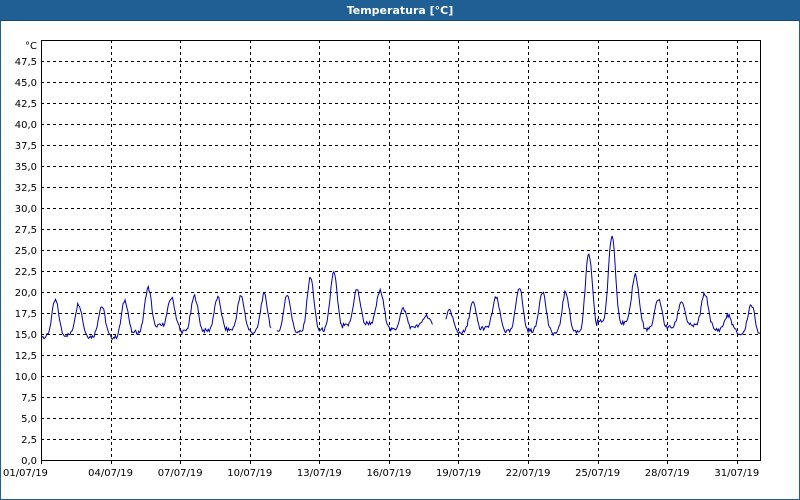 Image resolution: width=800 pixels, height=500 pixels. I want to click on y-tick-label: 15,0, so click(26, 335).